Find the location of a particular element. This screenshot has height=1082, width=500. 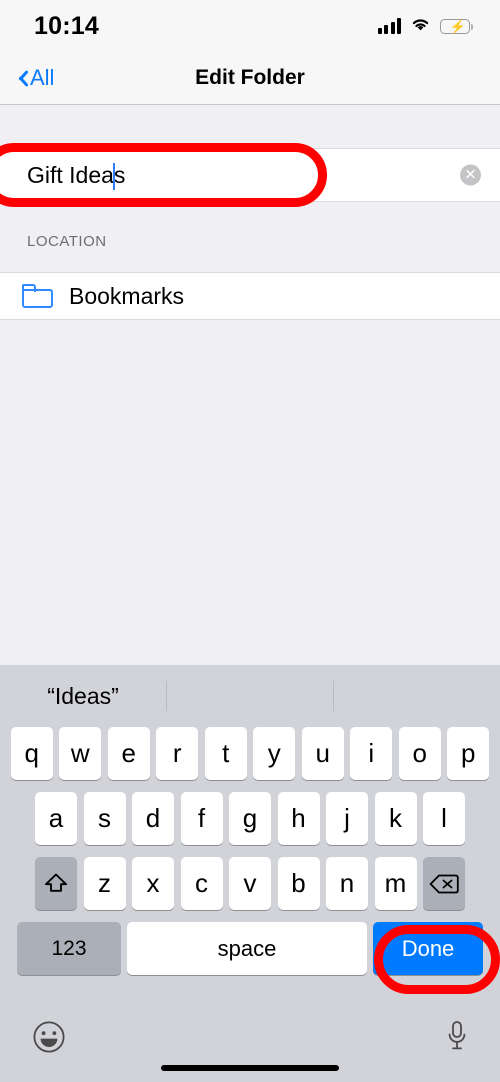

key-w: w is located at coordinates (80, 753).